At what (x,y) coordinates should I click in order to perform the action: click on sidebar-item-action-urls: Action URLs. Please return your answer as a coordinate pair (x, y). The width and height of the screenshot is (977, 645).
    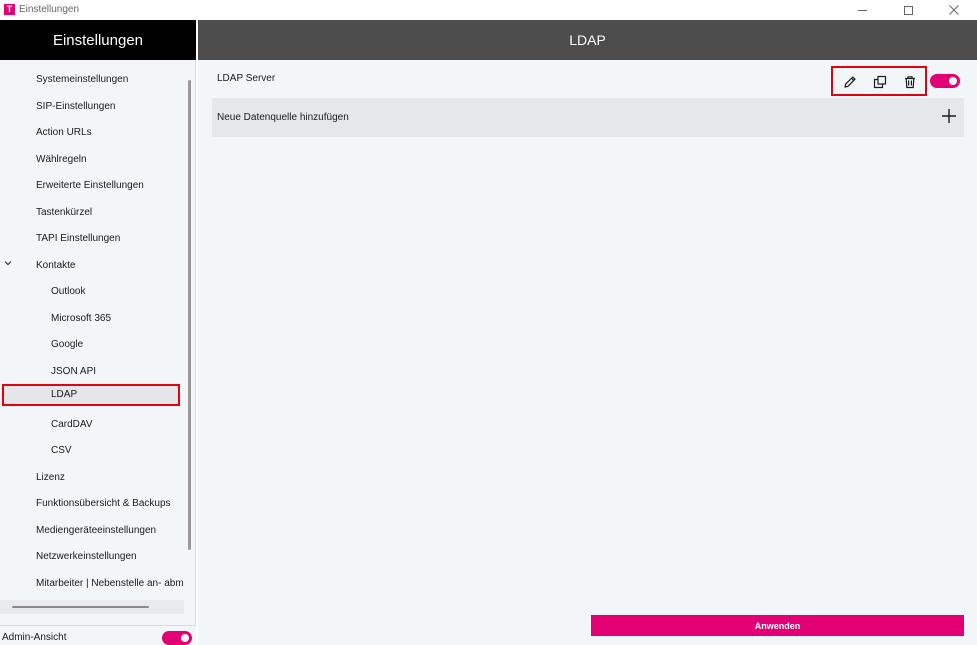
    Looking at the image, I should click on (92, 133).